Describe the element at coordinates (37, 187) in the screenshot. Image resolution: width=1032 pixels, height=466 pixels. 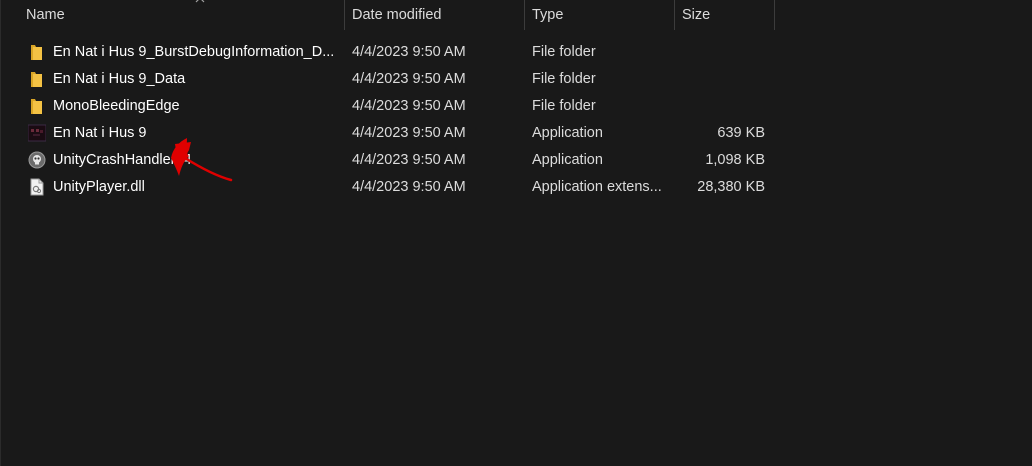
I see `dll-file-icon` at that location.